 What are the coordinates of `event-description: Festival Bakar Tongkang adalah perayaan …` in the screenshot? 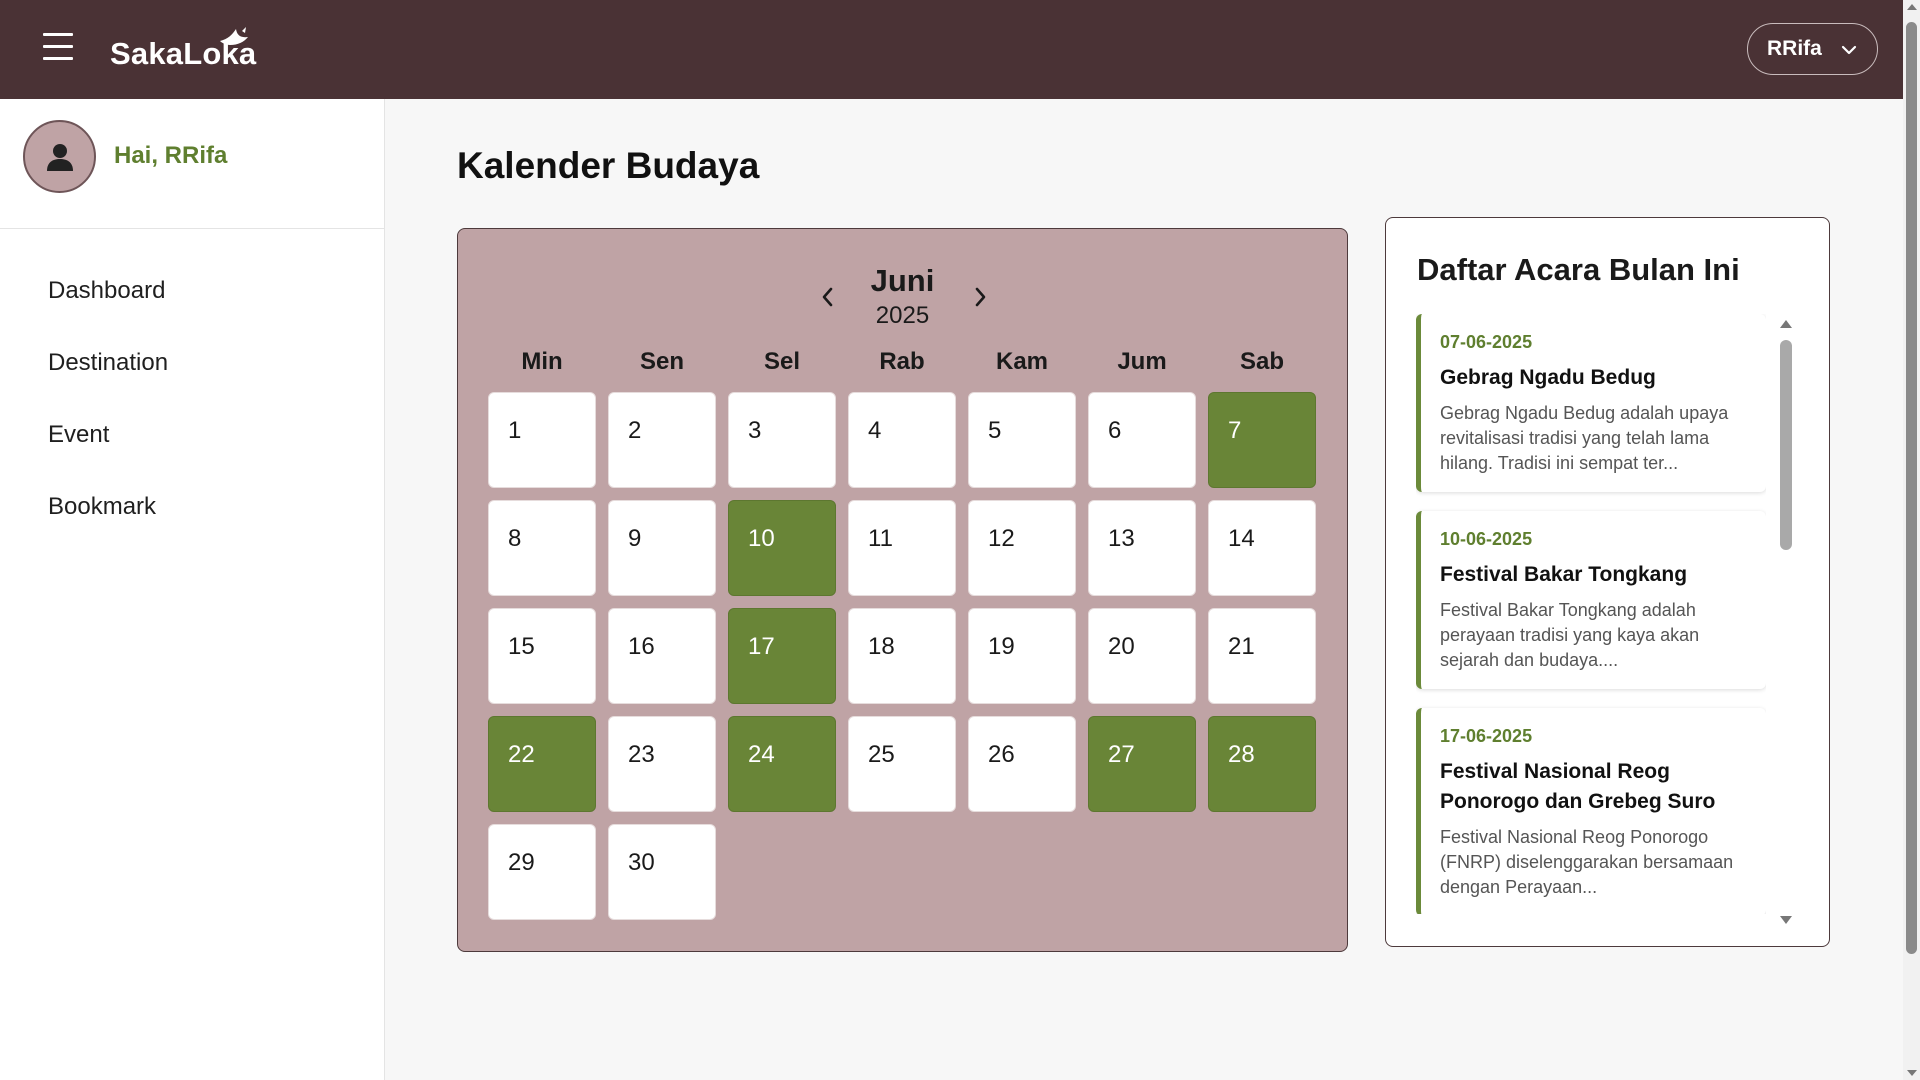 It's located at (1570, 635).